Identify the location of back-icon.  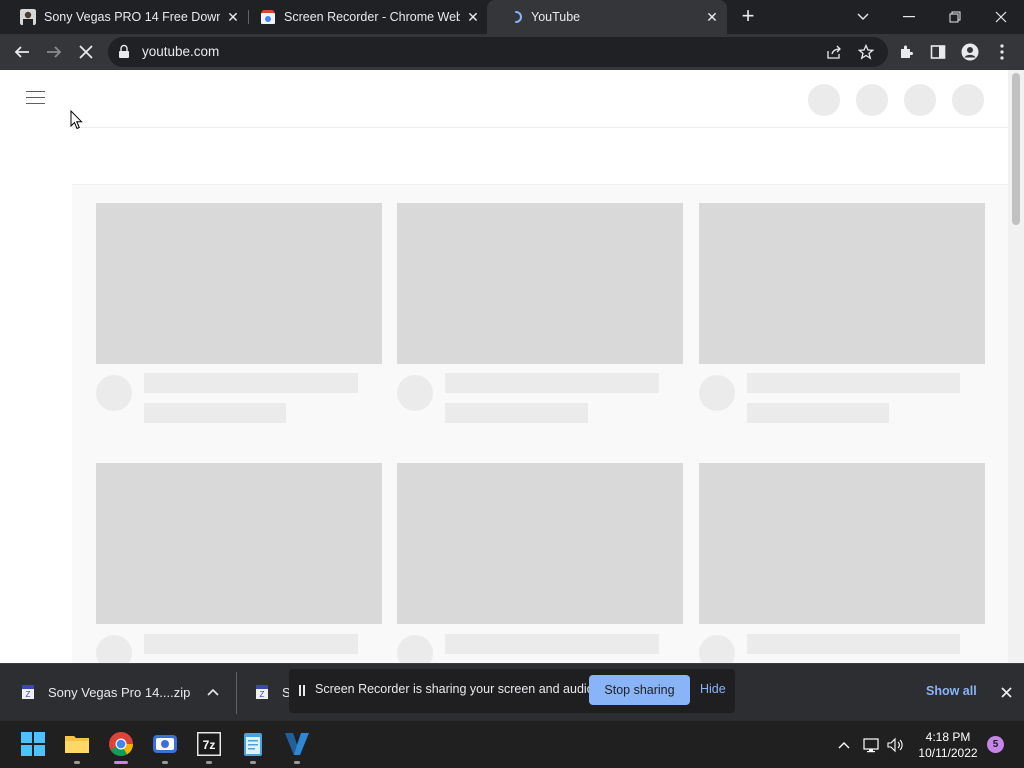
(22, 52).